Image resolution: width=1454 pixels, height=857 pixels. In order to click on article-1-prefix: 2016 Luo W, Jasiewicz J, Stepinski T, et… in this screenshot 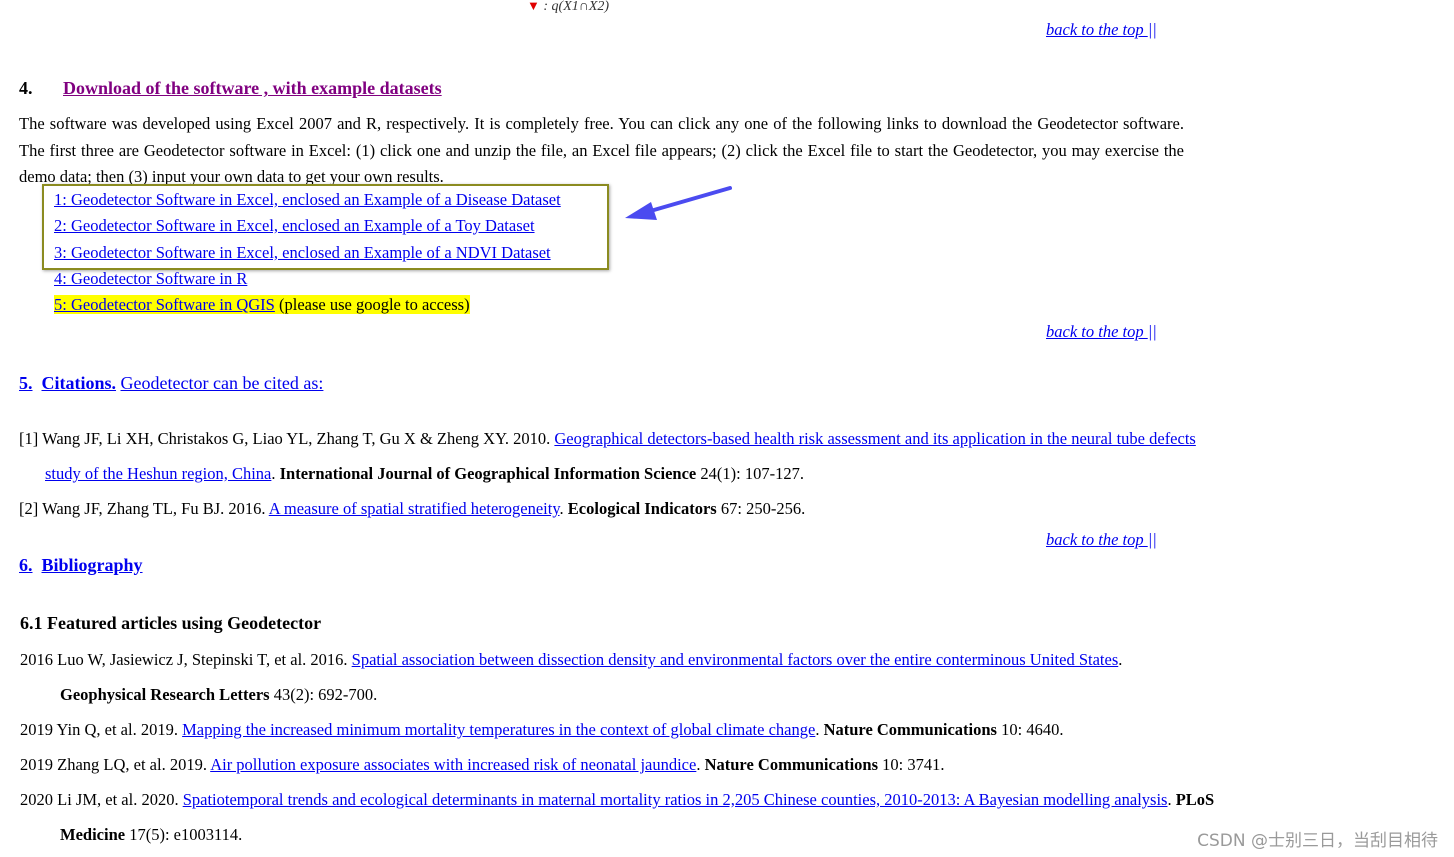, I will do `click(186, 659)`.